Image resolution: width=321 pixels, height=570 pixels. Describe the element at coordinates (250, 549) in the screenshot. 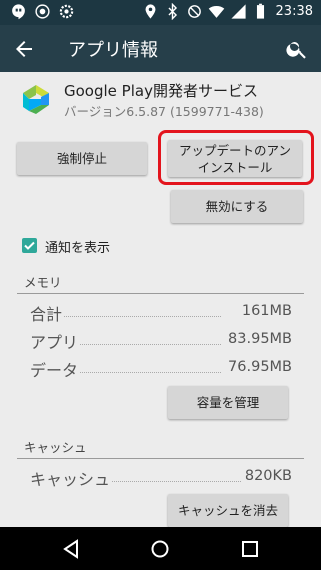

I see `nav-recents-icon` at that location.